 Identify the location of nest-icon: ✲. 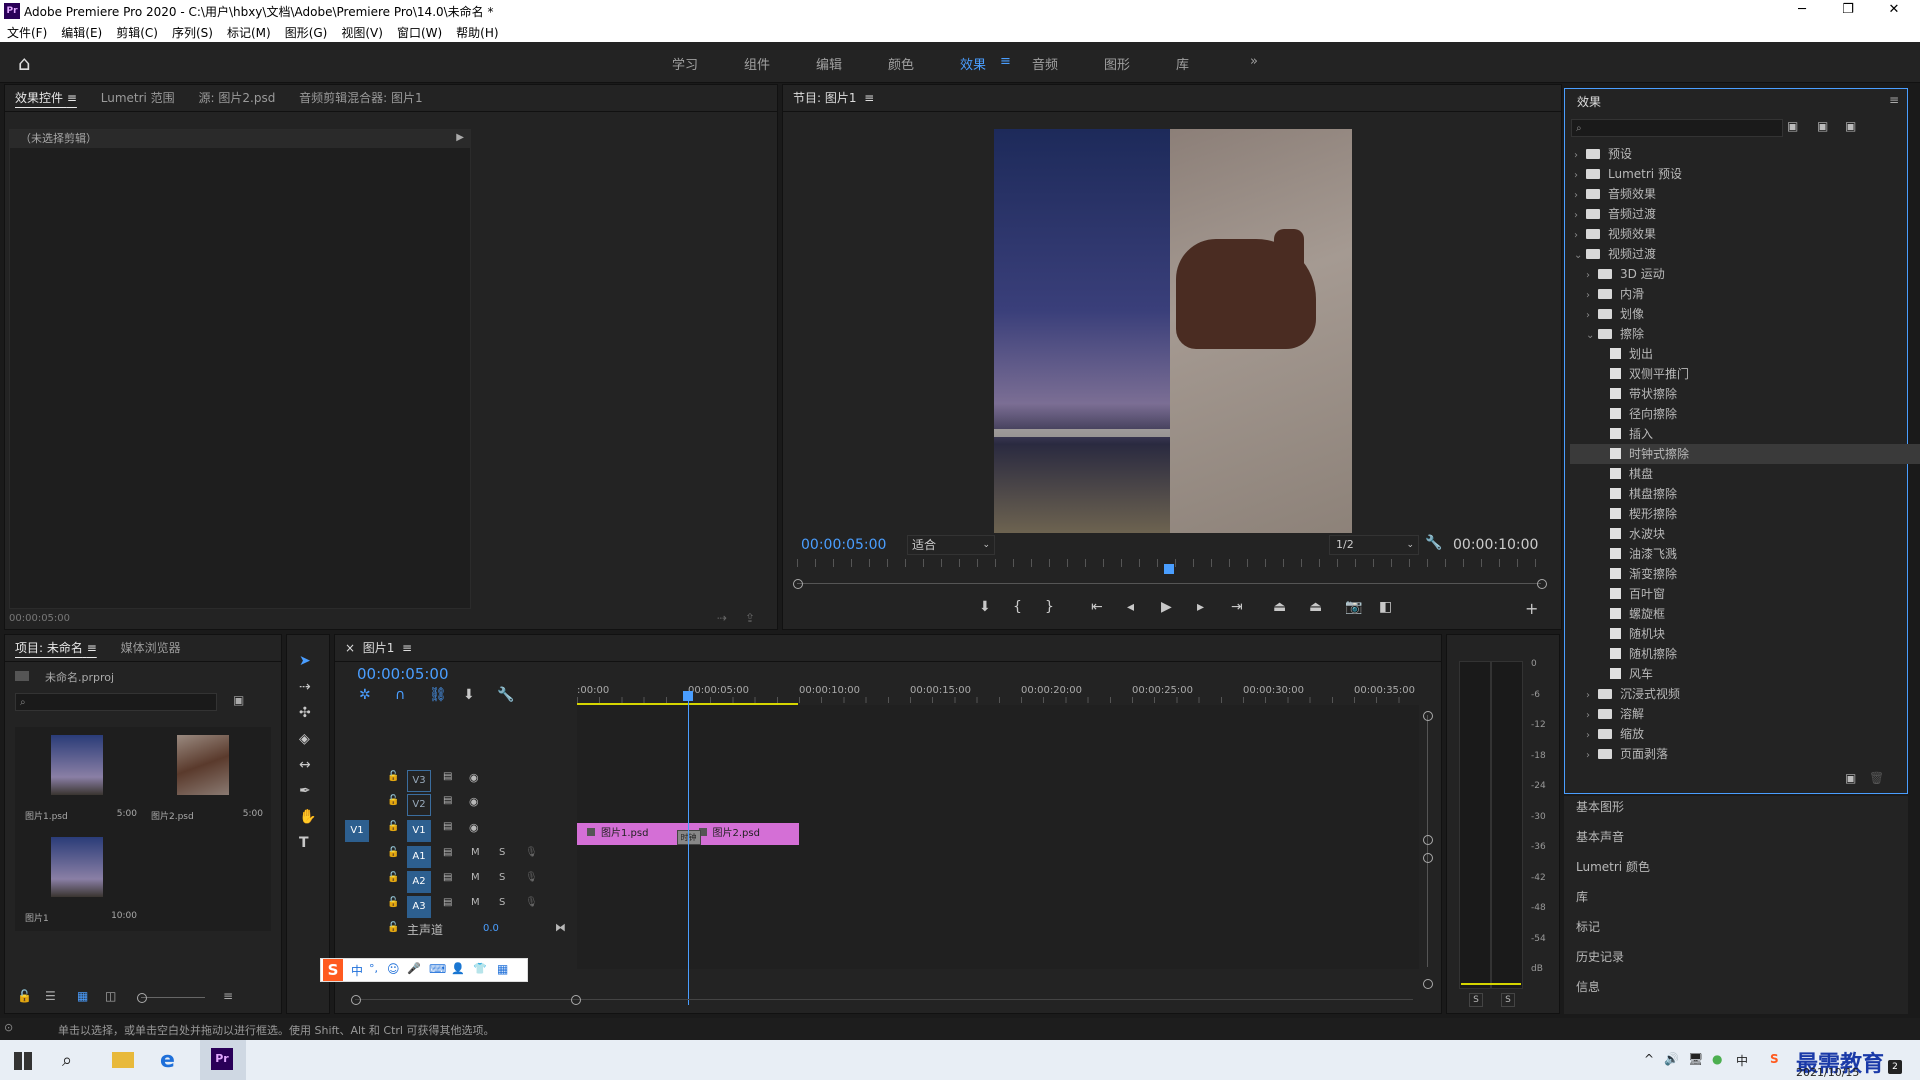
(365, 695).